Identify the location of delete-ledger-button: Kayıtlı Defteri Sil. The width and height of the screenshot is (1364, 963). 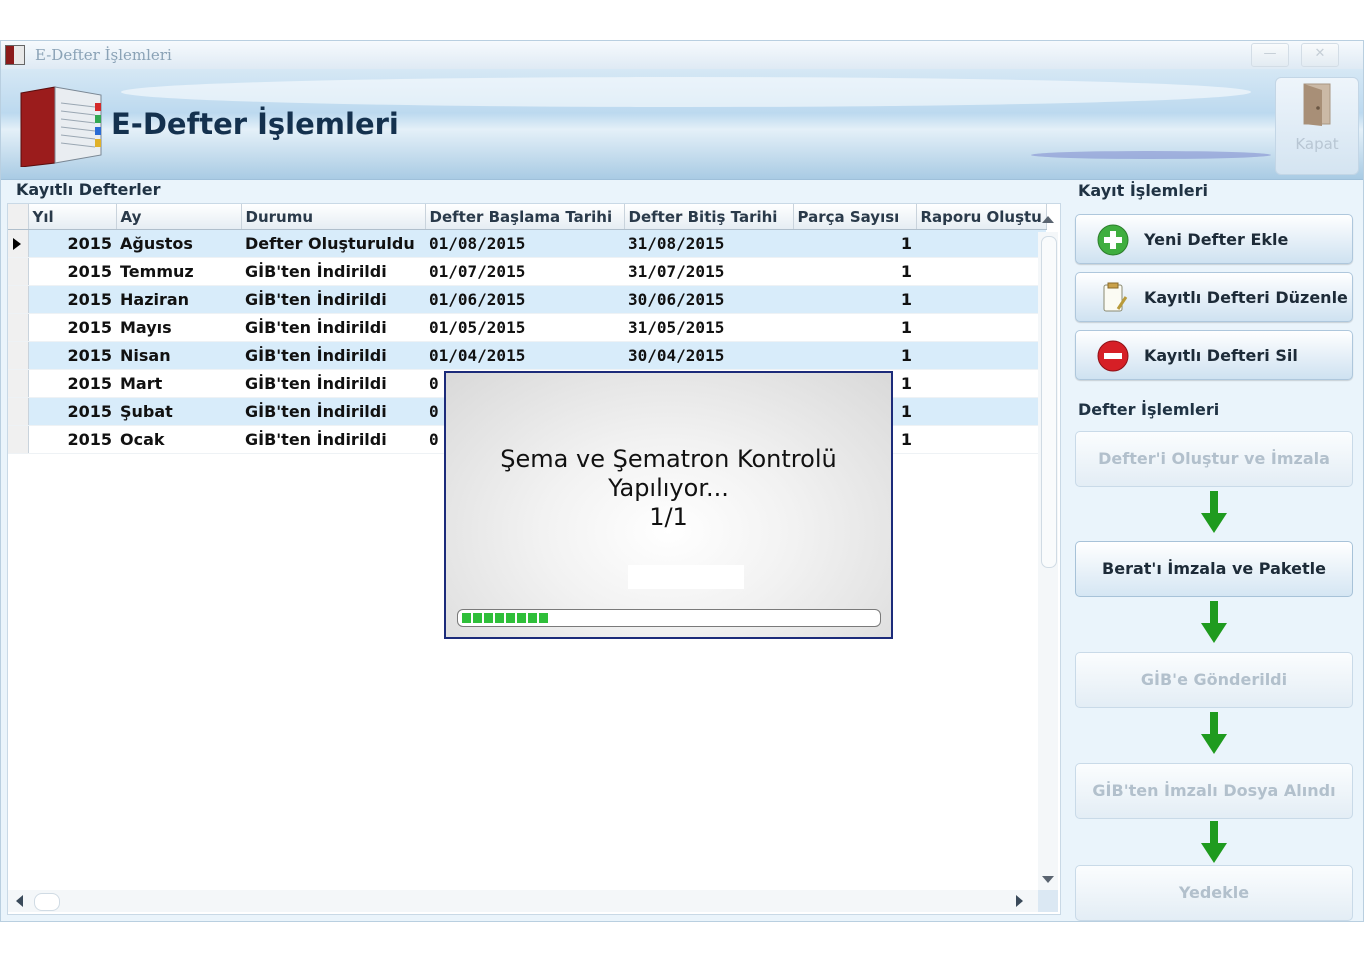
(1214, 355).